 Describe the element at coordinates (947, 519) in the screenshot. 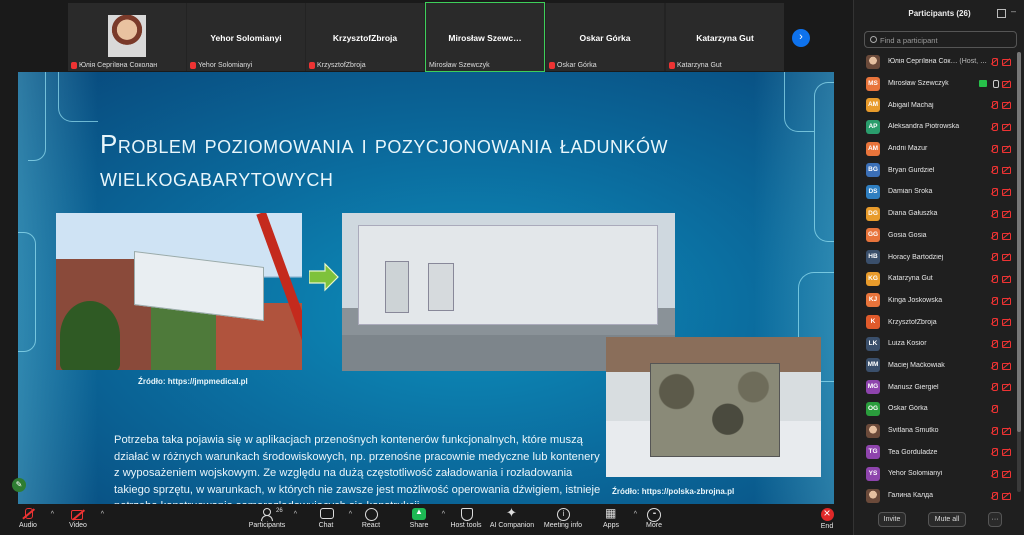

I see `mute-all-button: Mute all` at that location.